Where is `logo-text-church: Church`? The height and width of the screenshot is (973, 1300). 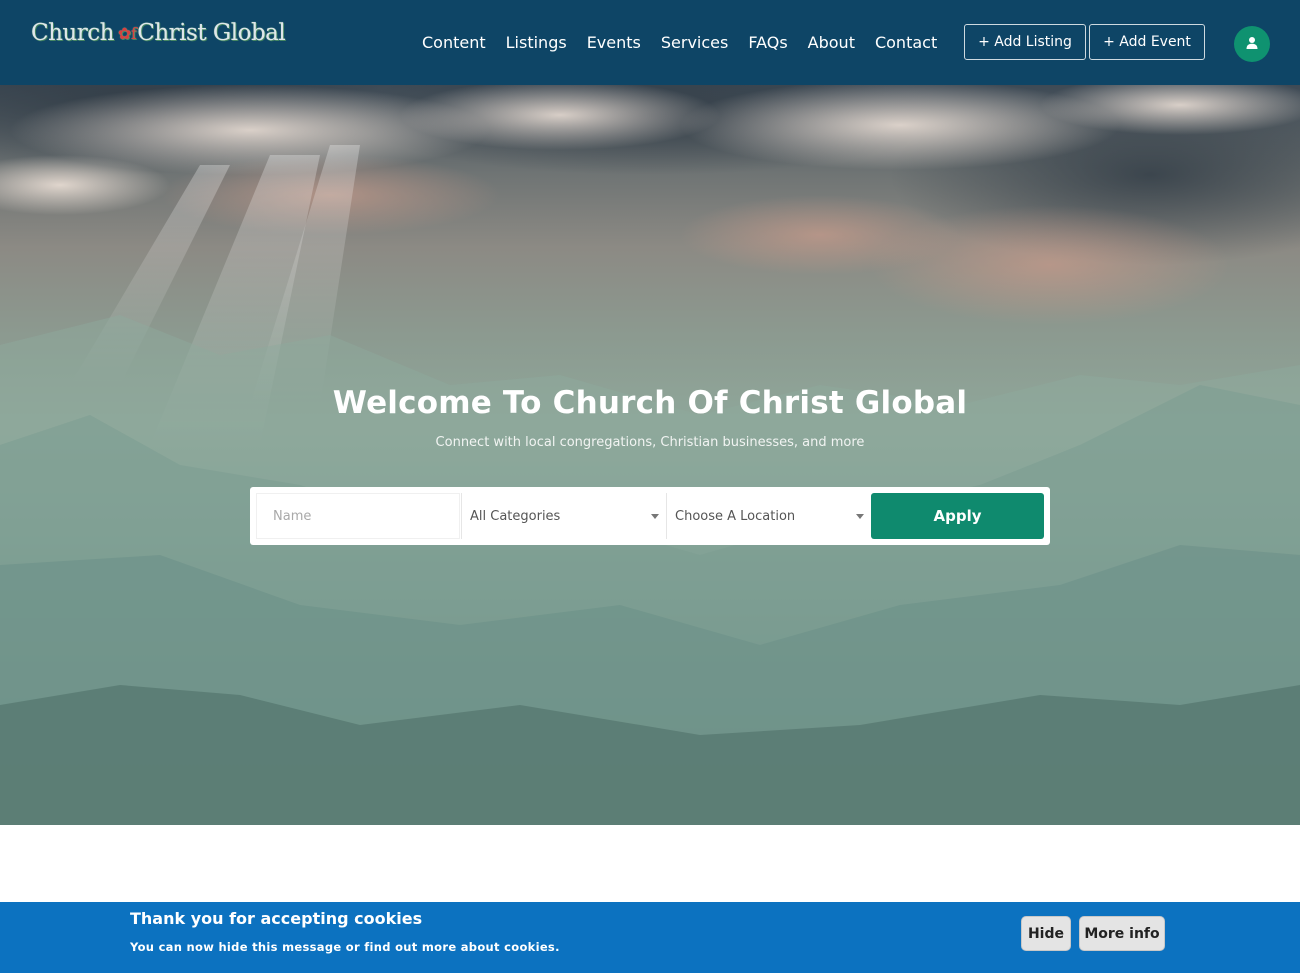 logo-text-church: Church is located at coordinates (72, 33).